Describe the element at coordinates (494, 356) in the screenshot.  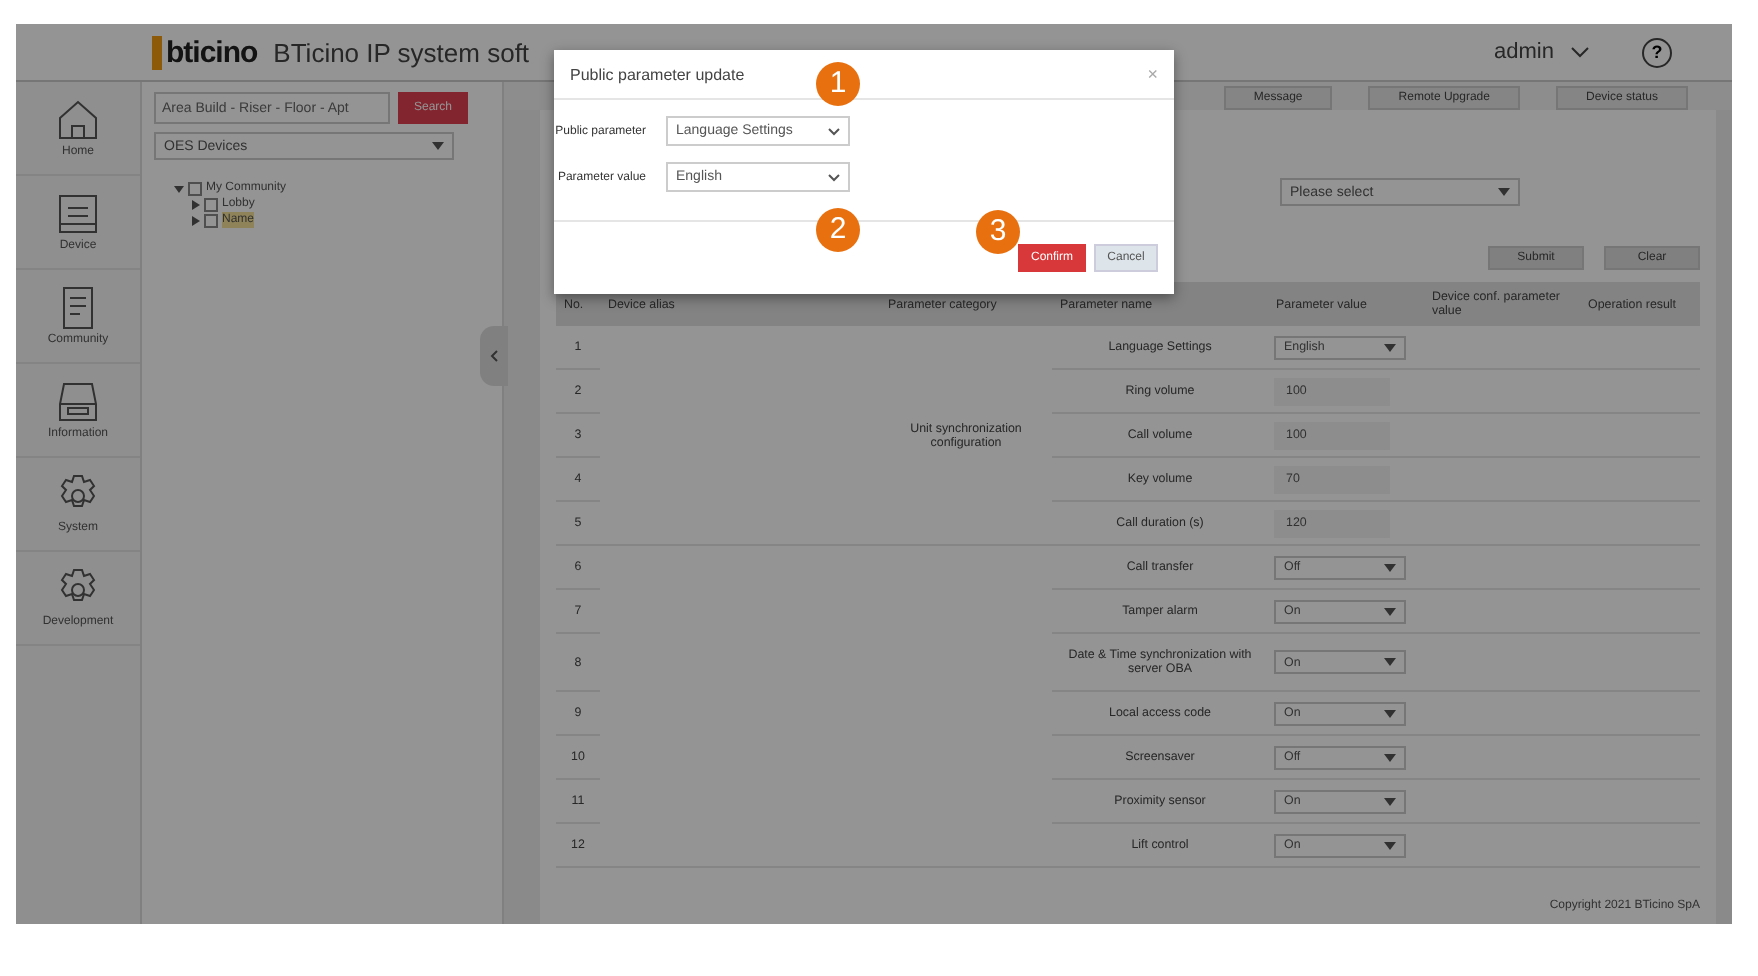
I see `collapse-handle` at that location.